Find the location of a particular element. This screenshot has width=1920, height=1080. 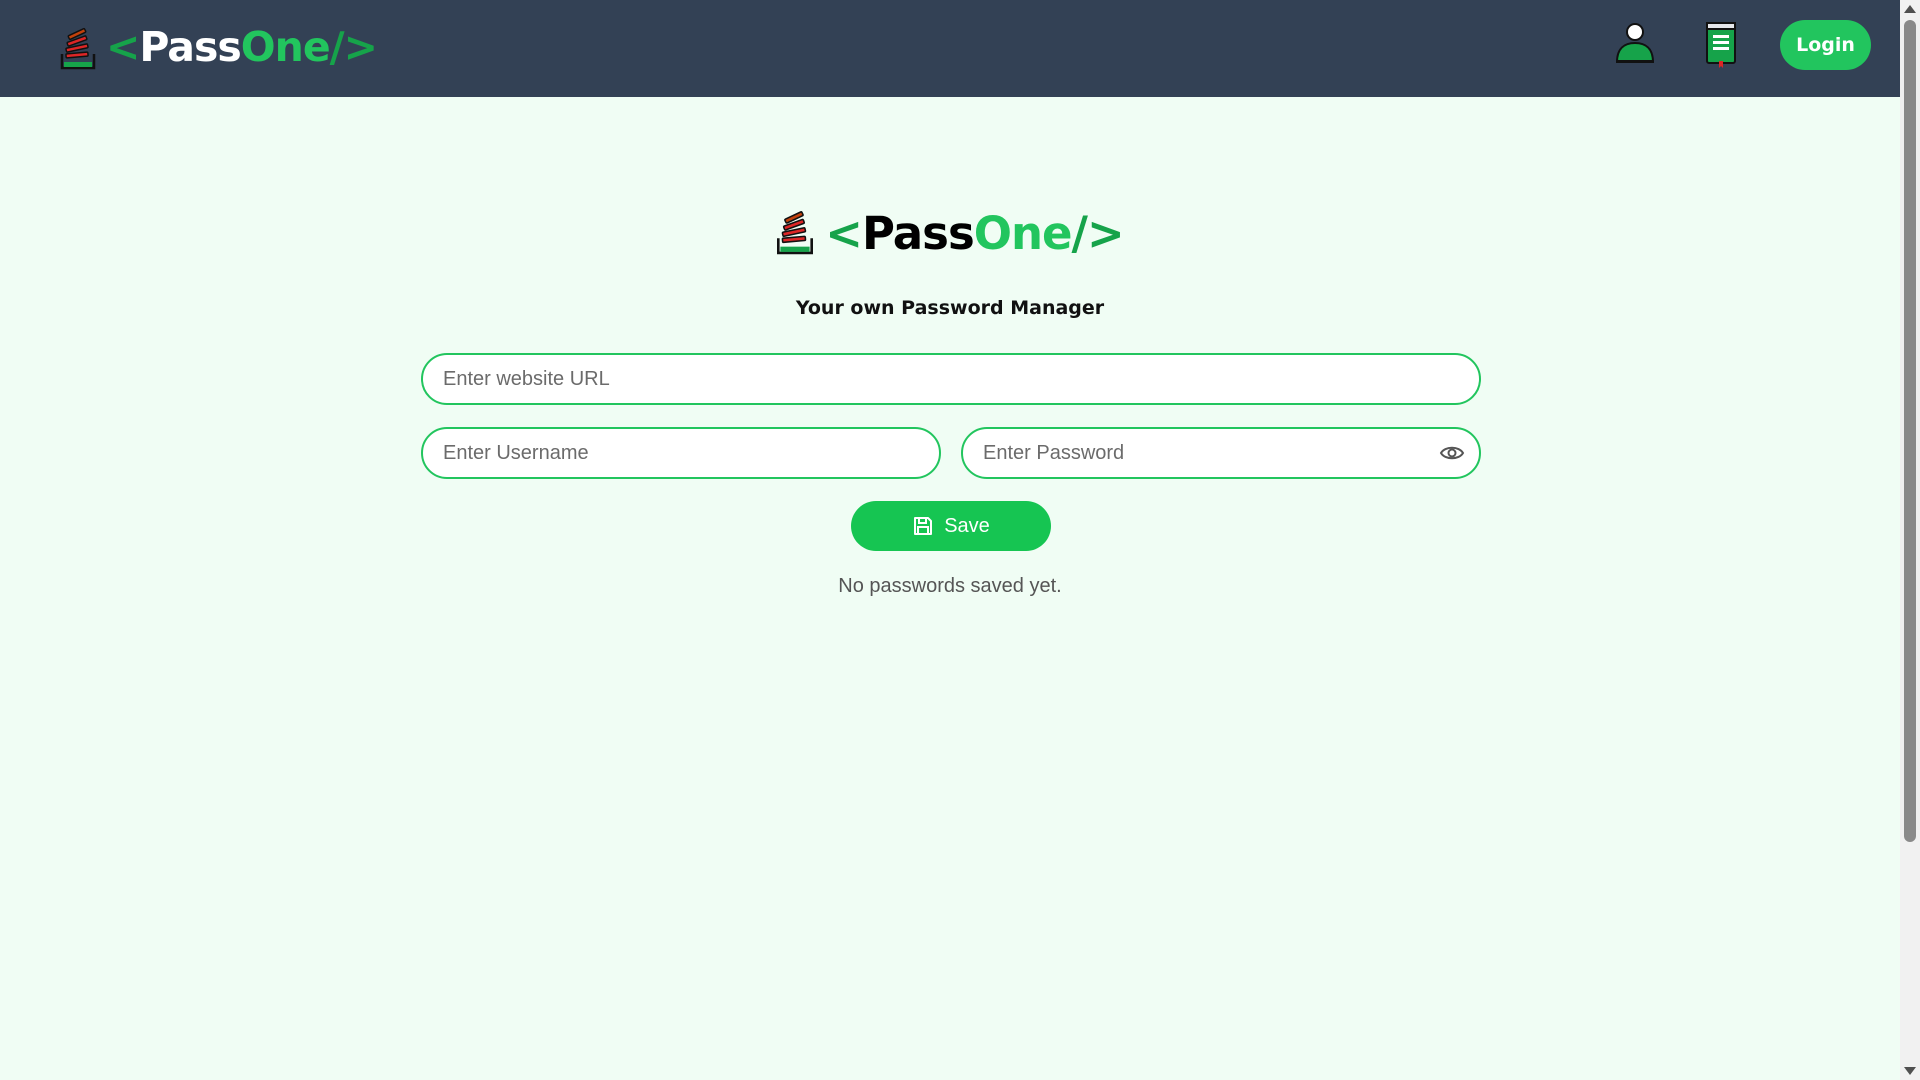

save-button: Save is located at coordinates (951, 526).